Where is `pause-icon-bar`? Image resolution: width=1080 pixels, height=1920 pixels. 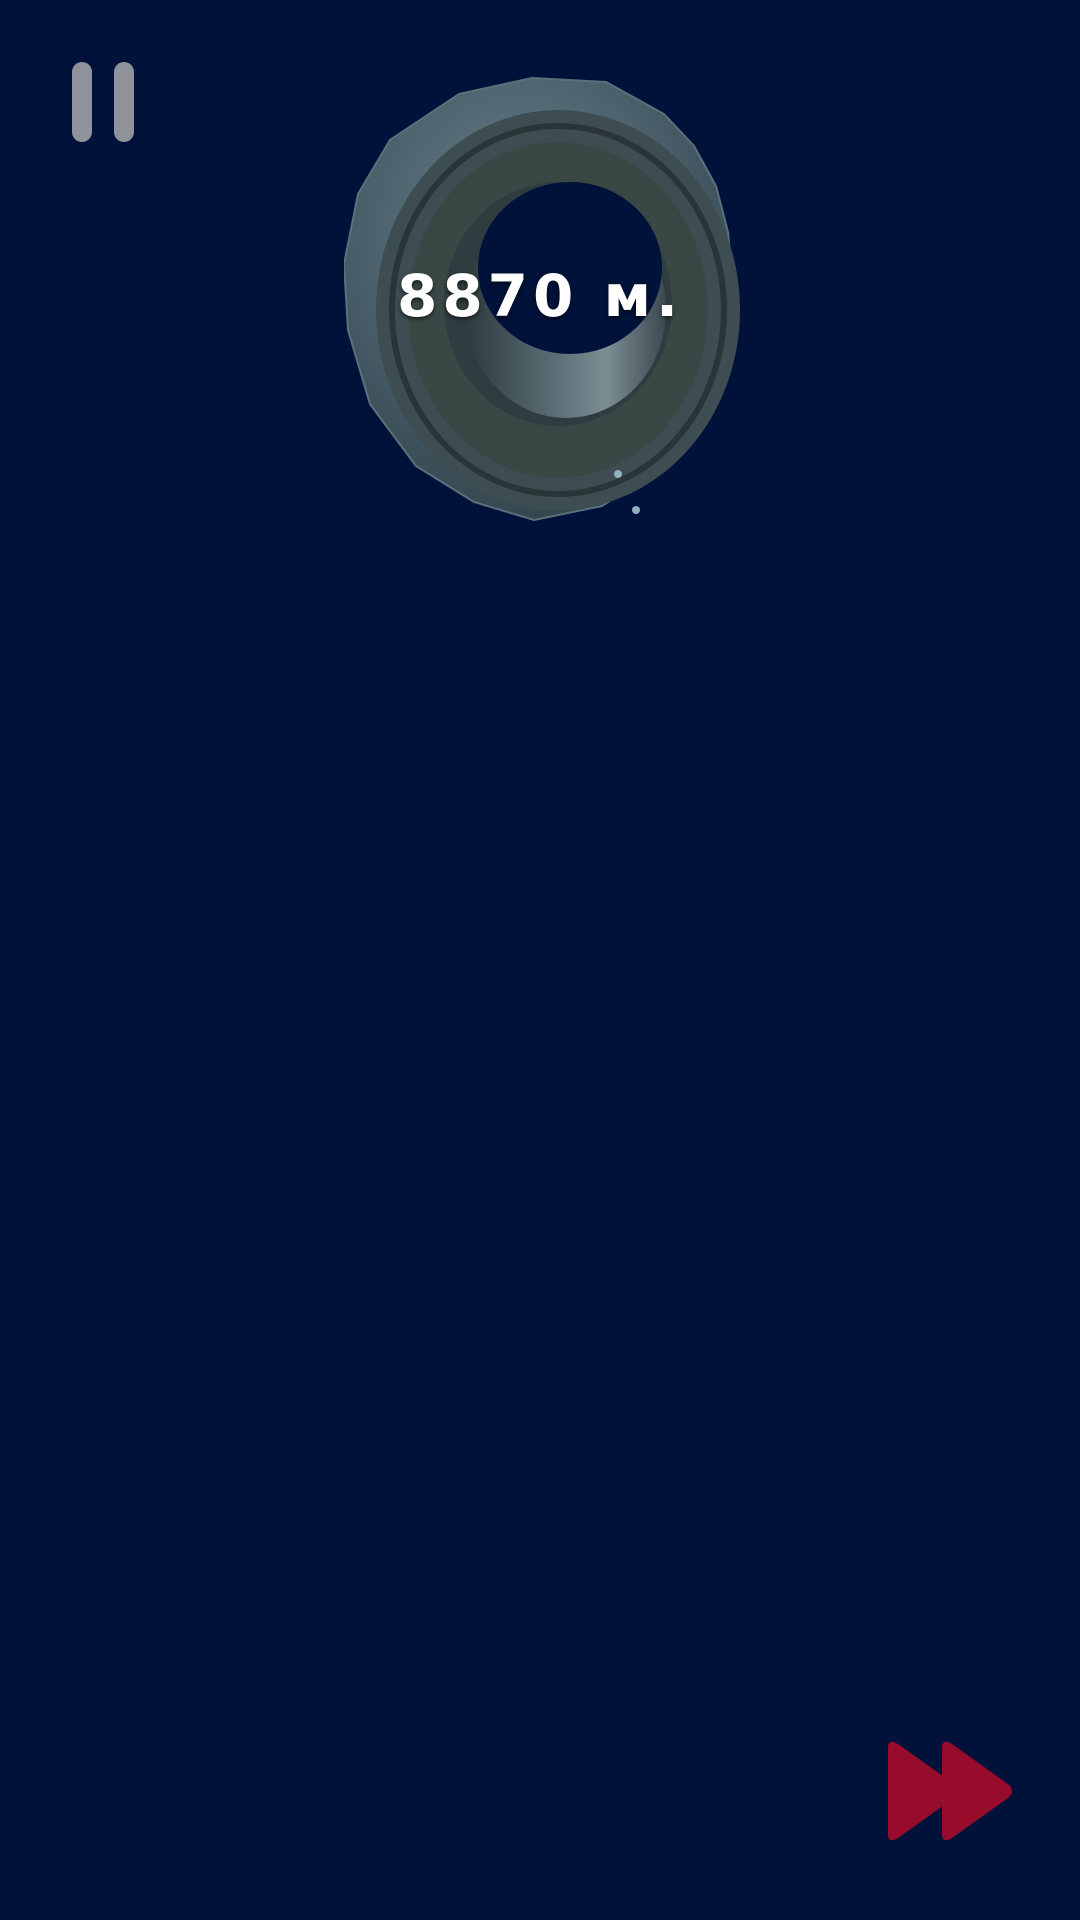 pause-icon-bar is located at coordinates (124, 102).